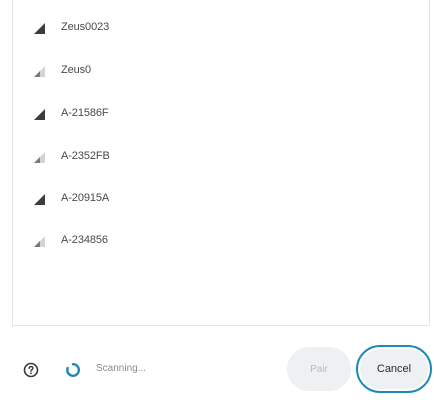  Describe the element at coordinates (221, 157) in the screenshot. I see `device-list-item: A-2352FB` at that location.